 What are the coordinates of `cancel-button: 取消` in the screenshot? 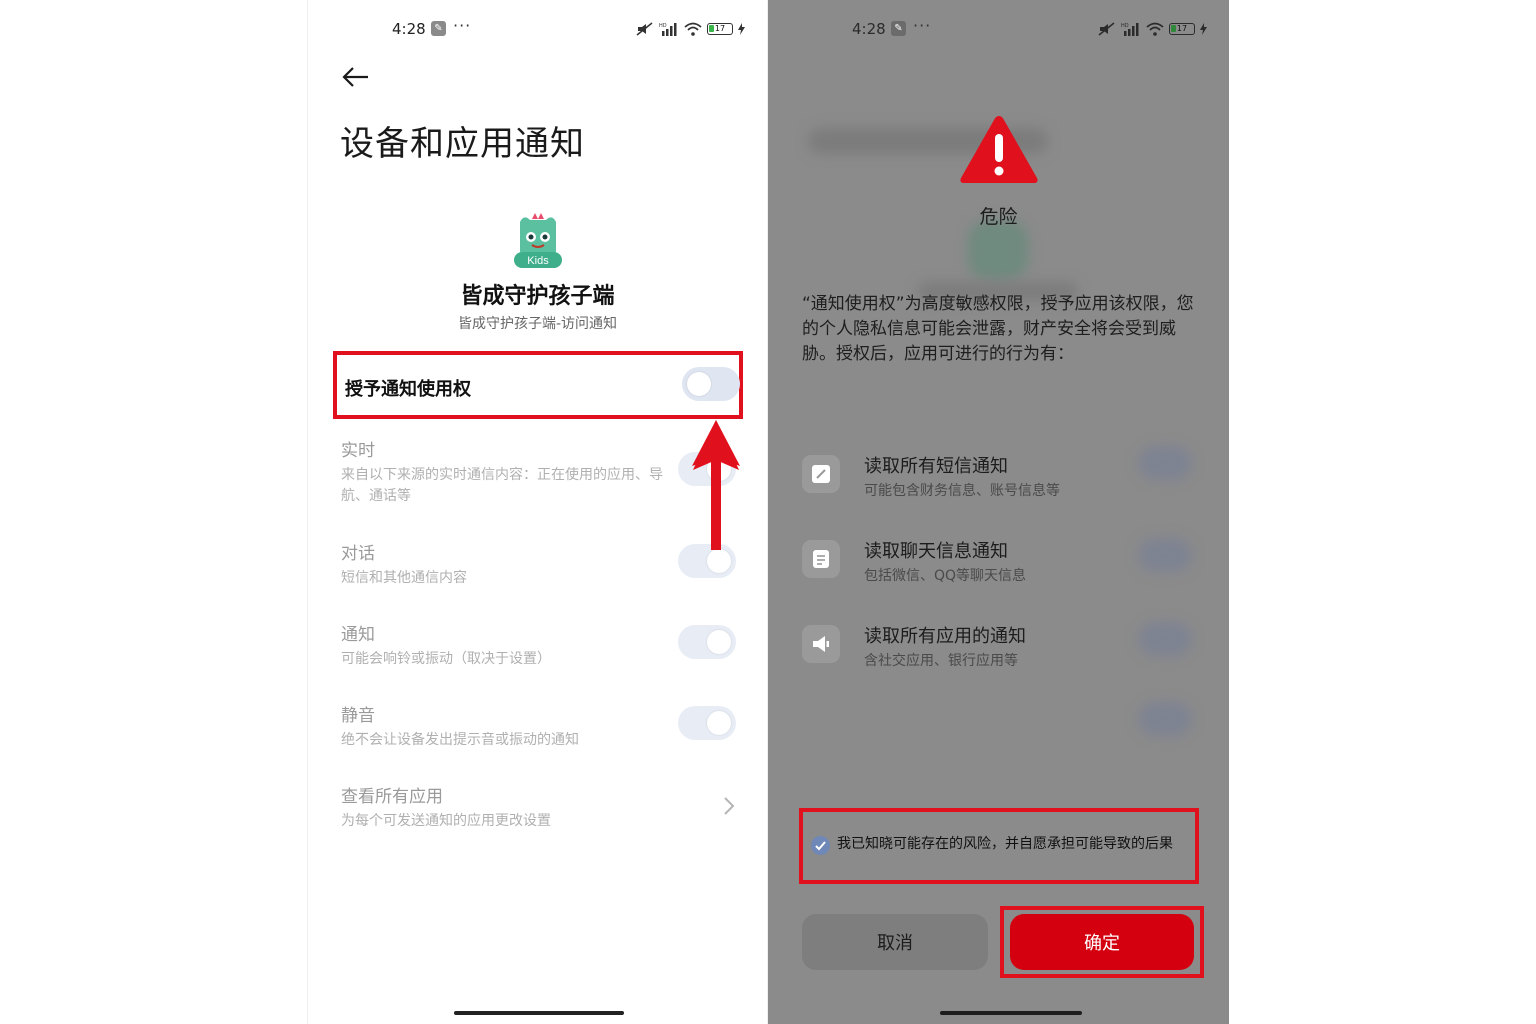 It's located at (895, 942).